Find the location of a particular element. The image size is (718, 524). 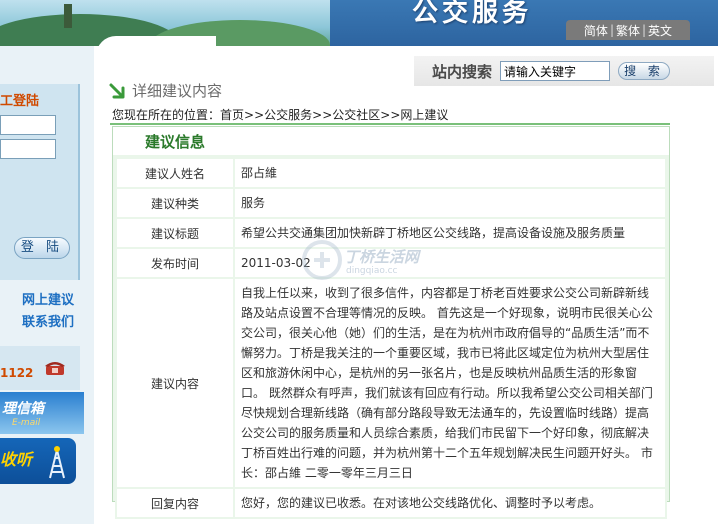

divider is located at coordinates (390, 124).